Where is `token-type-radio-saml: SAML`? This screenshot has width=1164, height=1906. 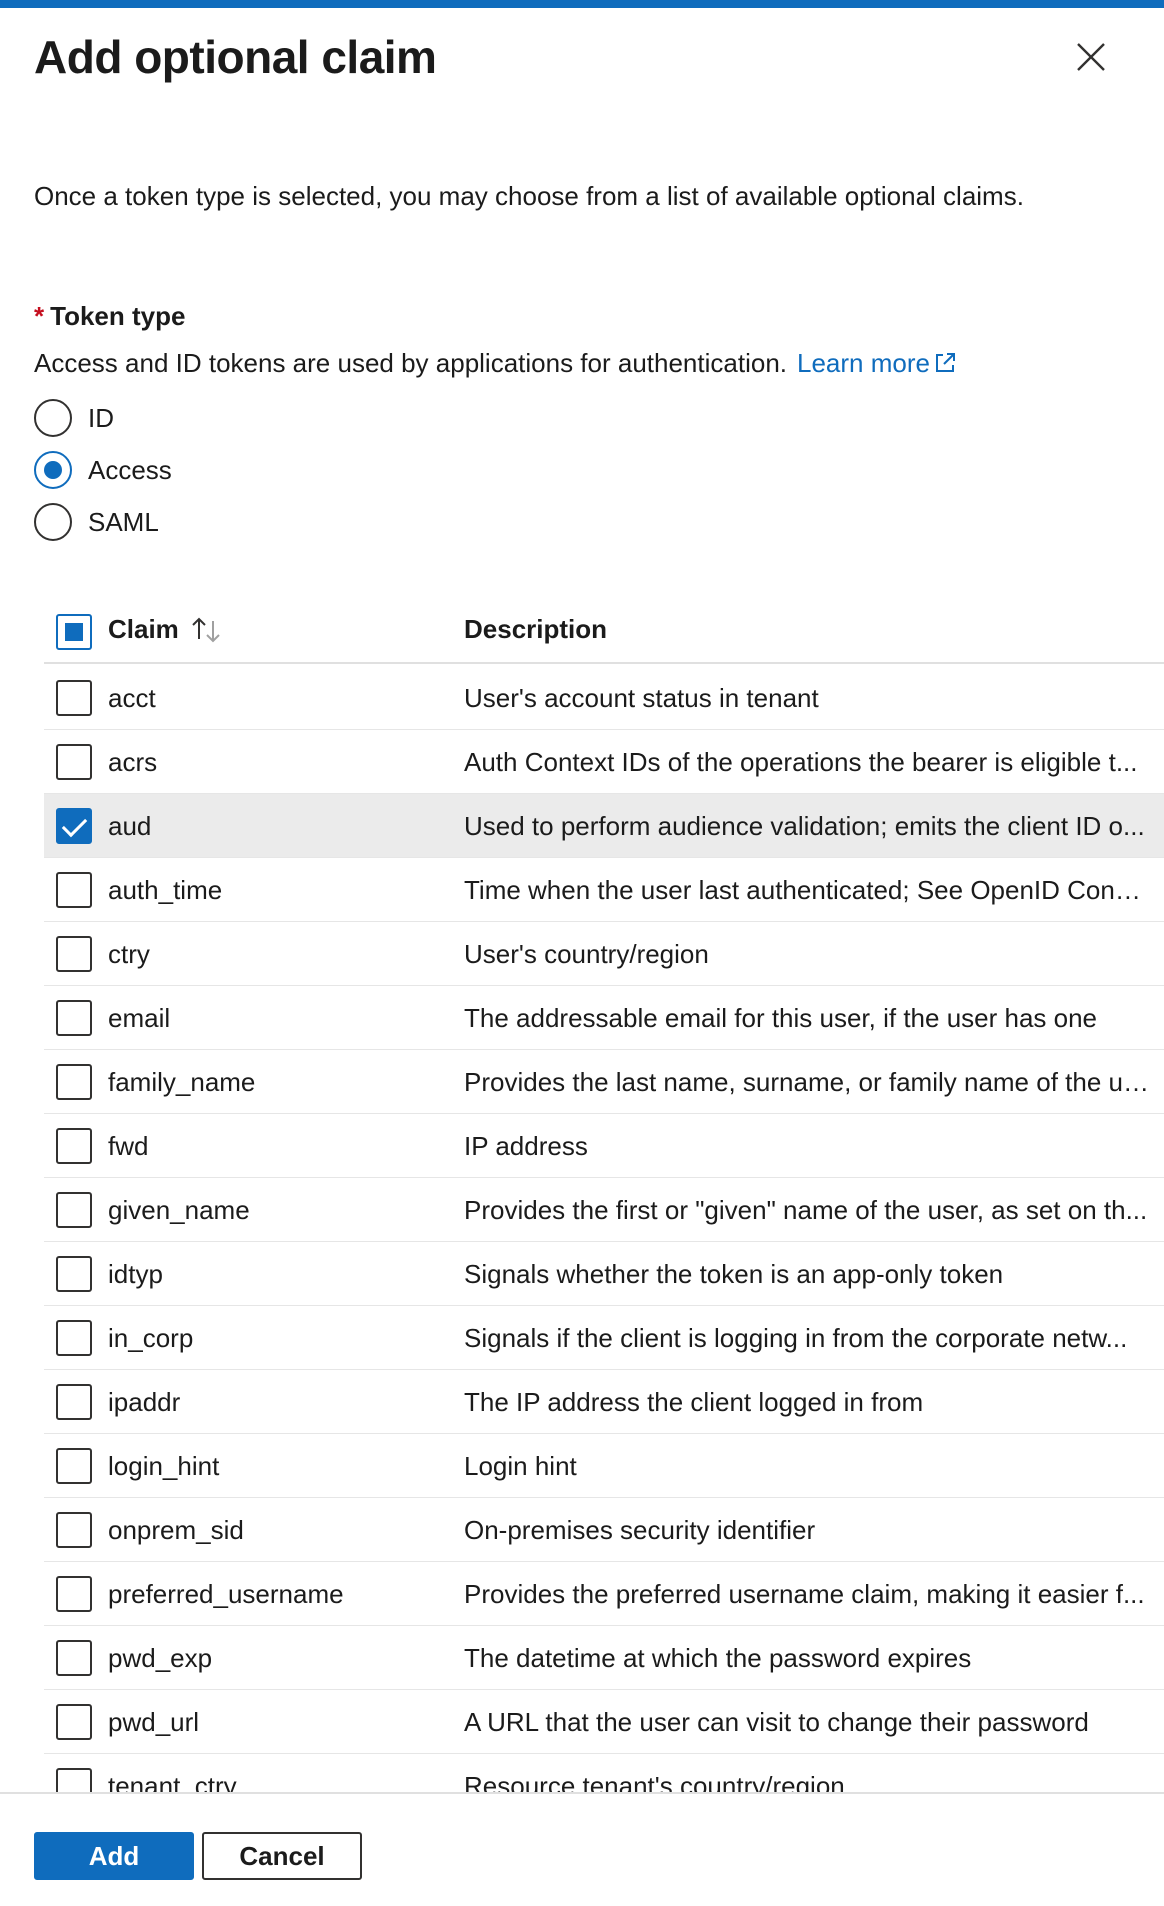 token-type-radio-saml: SAML is located at coordinates (96, 522).